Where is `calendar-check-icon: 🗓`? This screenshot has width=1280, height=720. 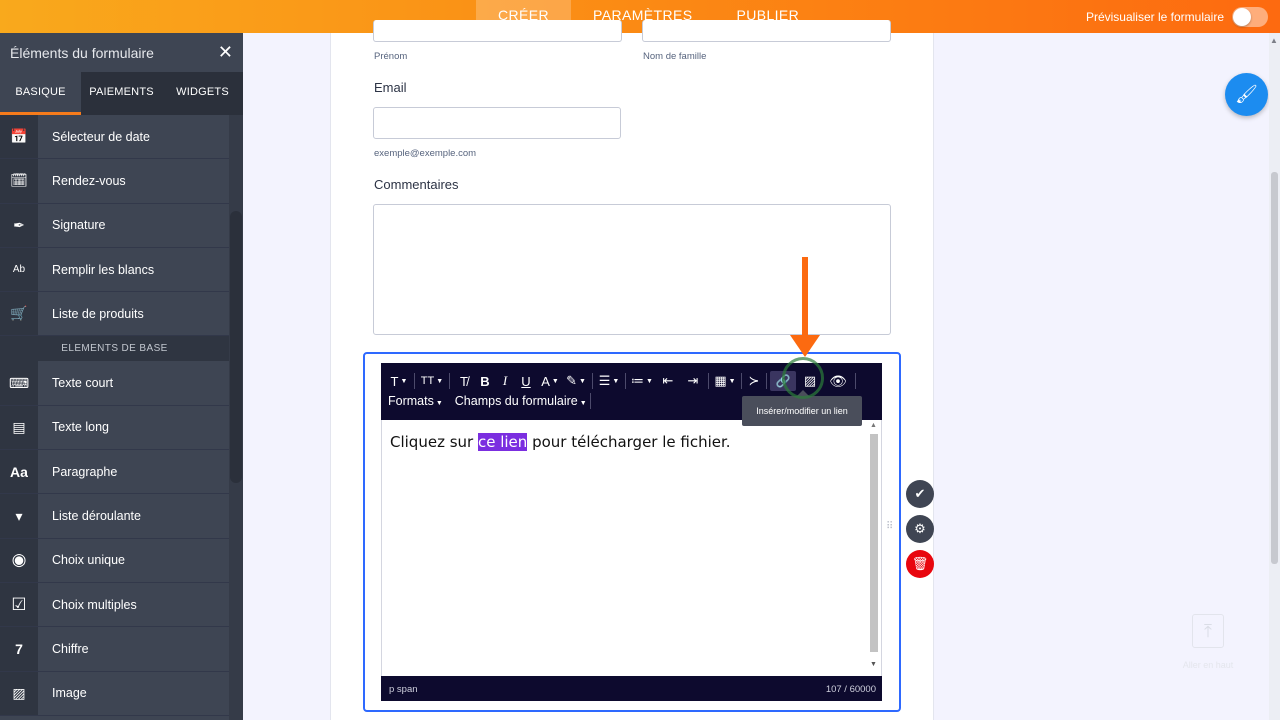
calendar-check-icon: 🗓 is located at coordinates (19, 181).